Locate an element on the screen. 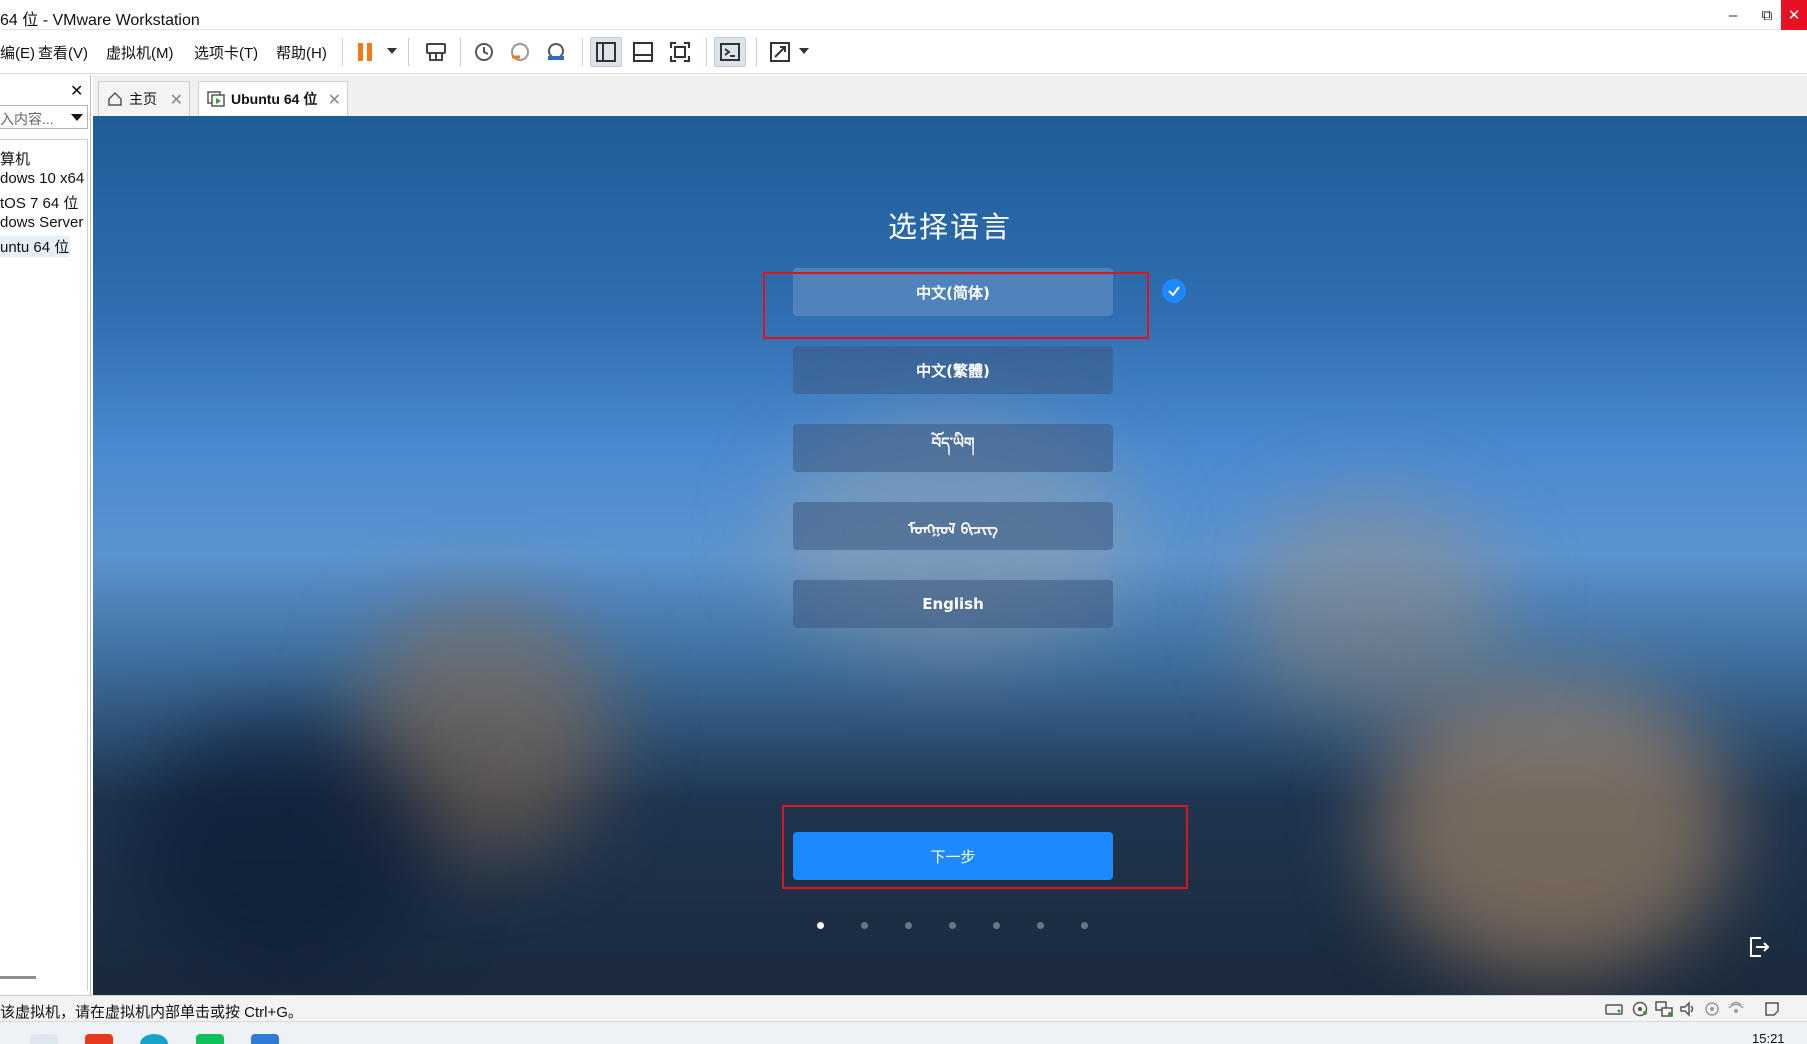 This screenshot has width=1807, height=1044. menu-toolbar-bar: 编(E) 查看(V) 虚拟机(M) 选项卡(T) 帮助(H) is located at coordinates (903, 52).